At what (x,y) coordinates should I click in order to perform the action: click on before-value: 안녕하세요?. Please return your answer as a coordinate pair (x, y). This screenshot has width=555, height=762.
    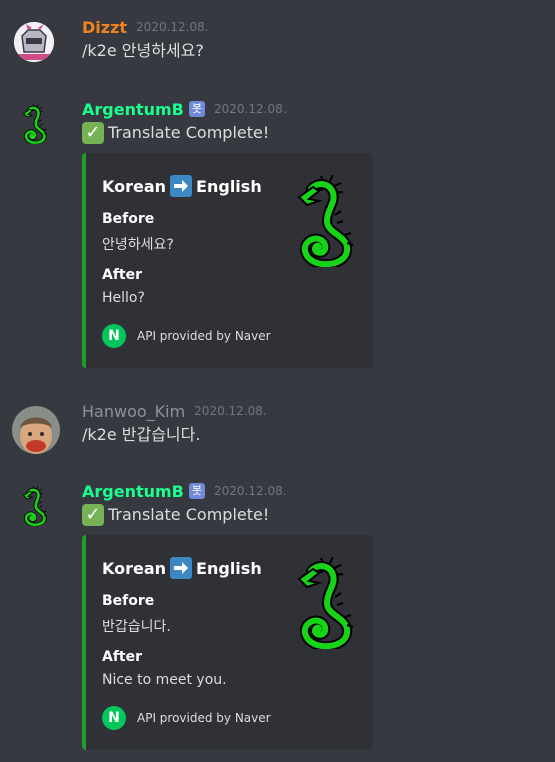
    Looking at the image, I should click on (138, 245).